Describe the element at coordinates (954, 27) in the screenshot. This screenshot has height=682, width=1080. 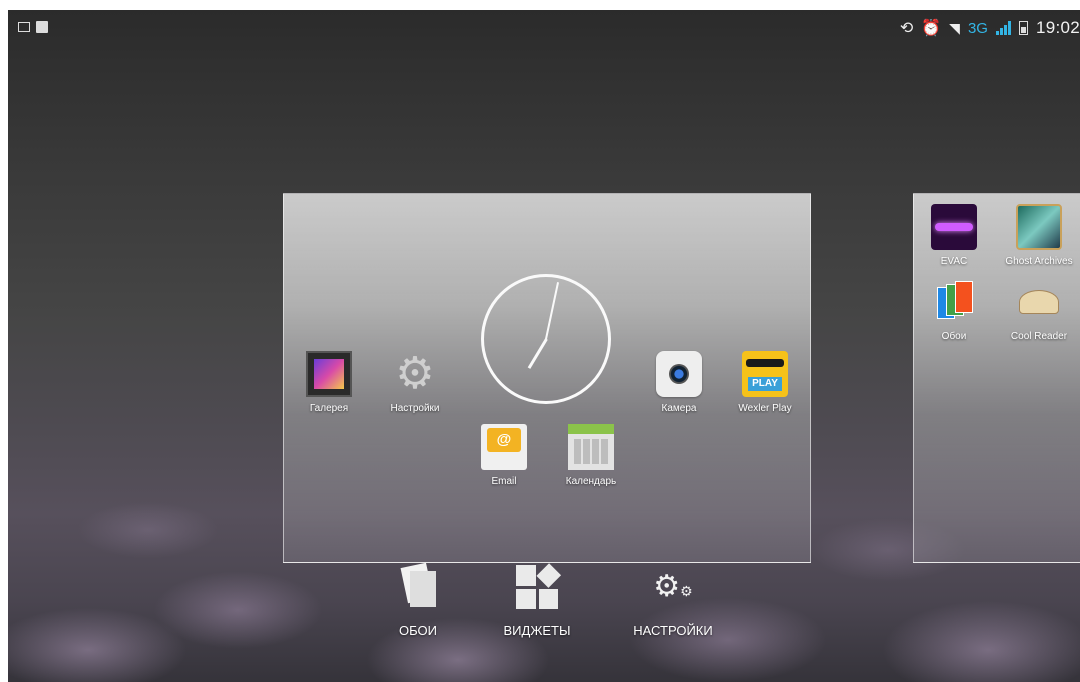
I see `wifi-icon: ◥` at that location.